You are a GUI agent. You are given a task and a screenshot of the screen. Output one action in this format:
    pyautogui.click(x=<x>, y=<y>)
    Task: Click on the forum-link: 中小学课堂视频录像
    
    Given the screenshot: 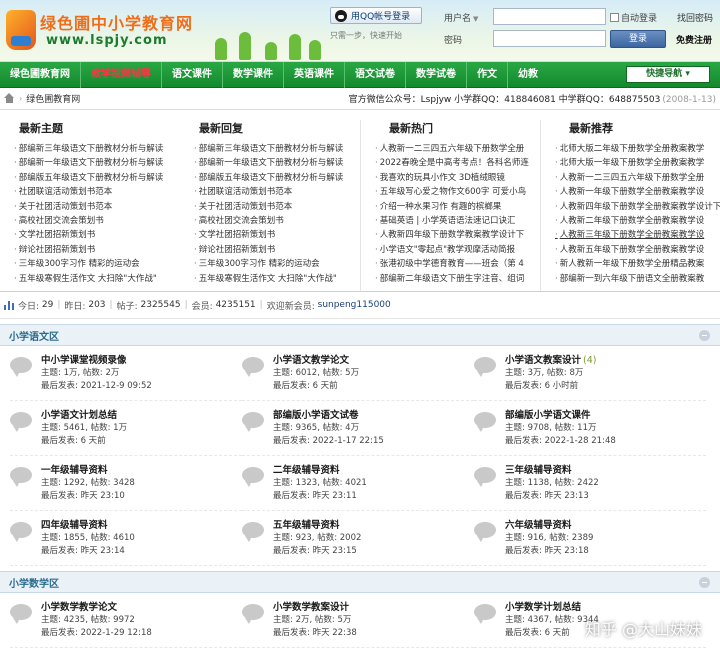 What is the action you would take?
    pyautogui.click(x=84, y=360)
    